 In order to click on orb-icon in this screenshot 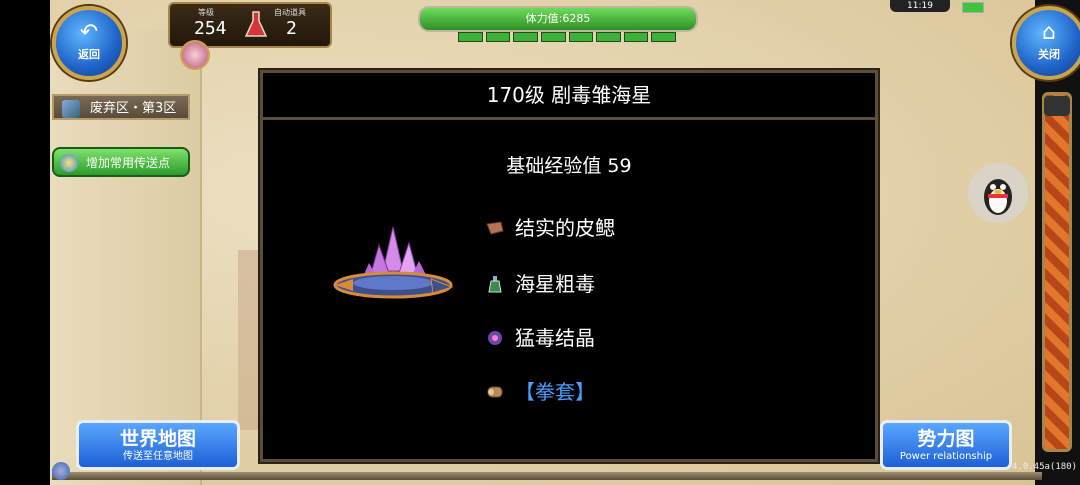, I will do `click(495, 338)`.